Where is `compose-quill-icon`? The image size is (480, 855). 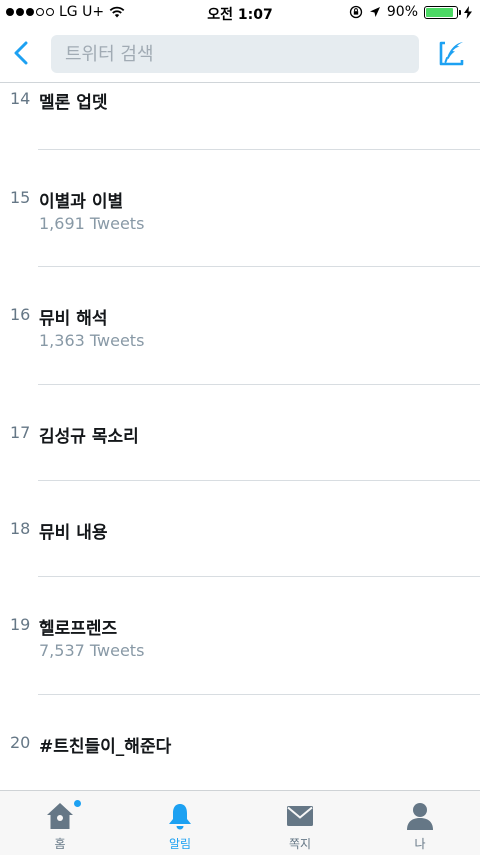 compose-quill-icon is located at coordinates (451, 53).